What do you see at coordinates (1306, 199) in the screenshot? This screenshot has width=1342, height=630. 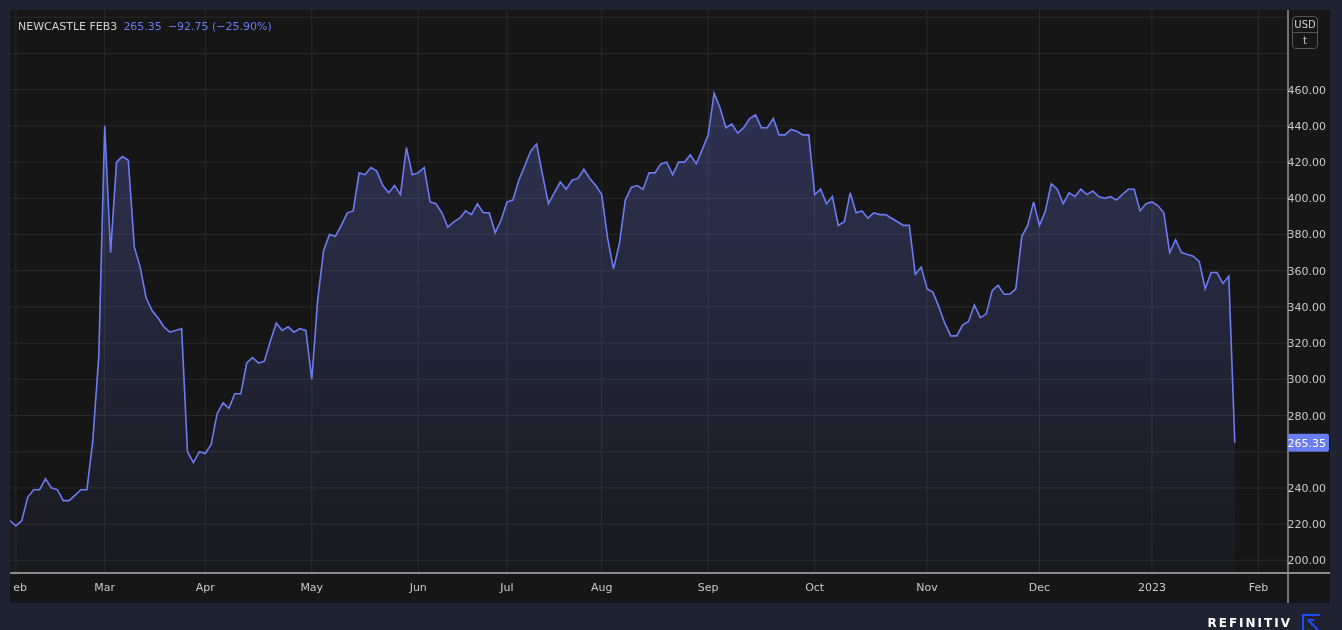 I see `y-axis-label: 400.00` at bounding box center [1306, 199].